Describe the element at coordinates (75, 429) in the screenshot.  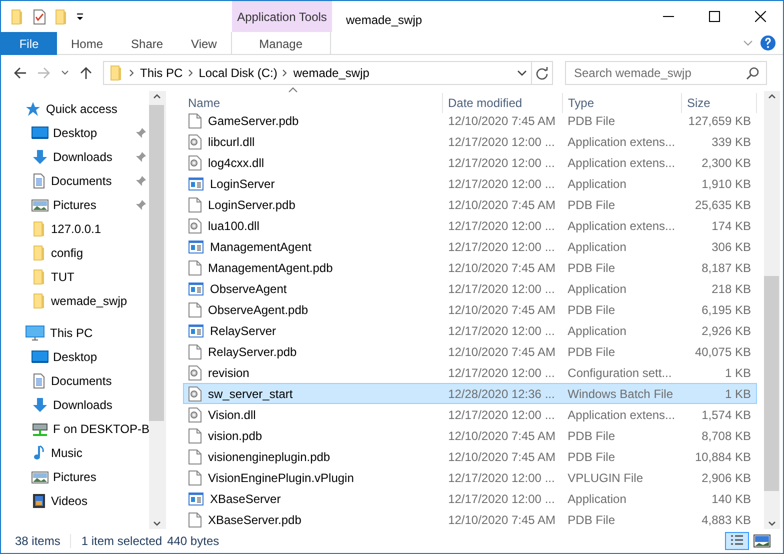
I see `sidebar-item: F on DESKTOP-B` at that location.